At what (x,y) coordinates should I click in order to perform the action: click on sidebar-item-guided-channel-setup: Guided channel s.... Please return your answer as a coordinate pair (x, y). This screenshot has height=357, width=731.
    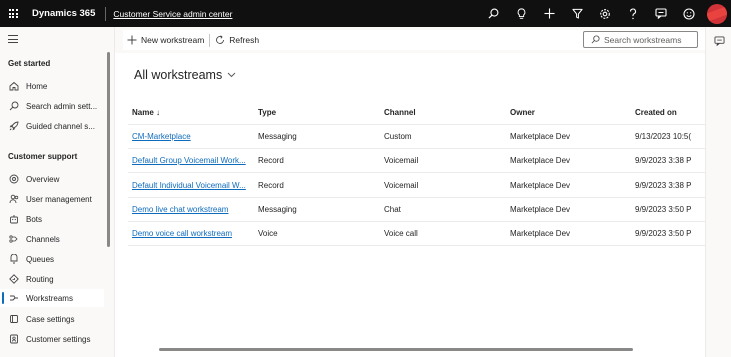
    Looking at the image, I should click on (52, 126).